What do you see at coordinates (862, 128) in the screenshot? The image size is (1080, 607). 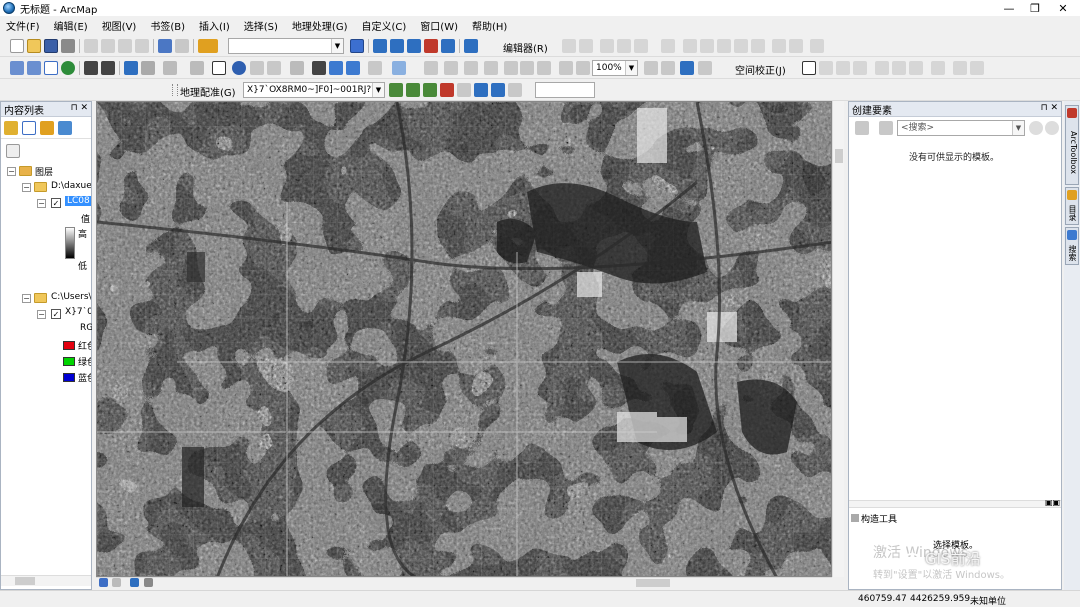 I see `organize-templates-icon` at bounding box center [862, 128].